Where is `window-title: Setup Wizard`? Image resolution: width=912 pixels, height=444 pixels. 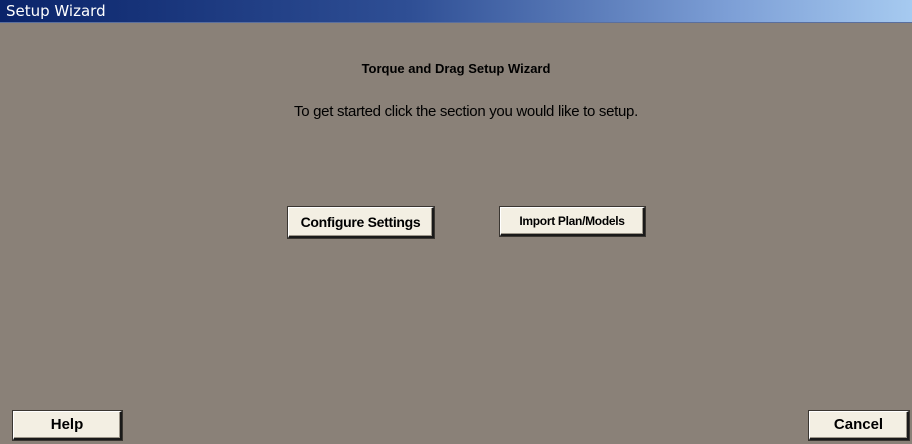 window-title: Setup Wizard is located at coordinates (56, 11).